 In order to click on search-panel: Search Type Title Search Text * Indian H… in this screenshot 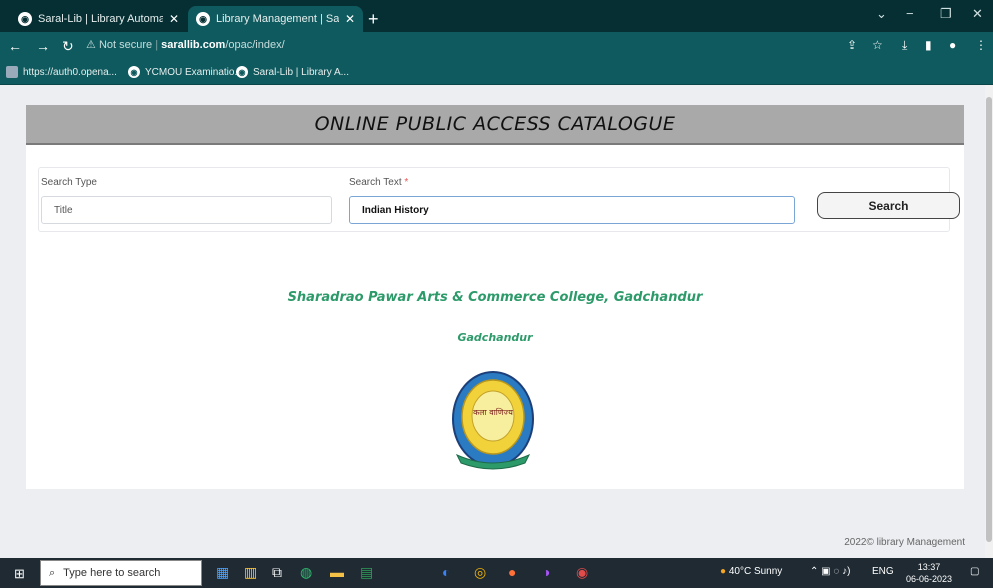, I will do `click(499, 199)`.